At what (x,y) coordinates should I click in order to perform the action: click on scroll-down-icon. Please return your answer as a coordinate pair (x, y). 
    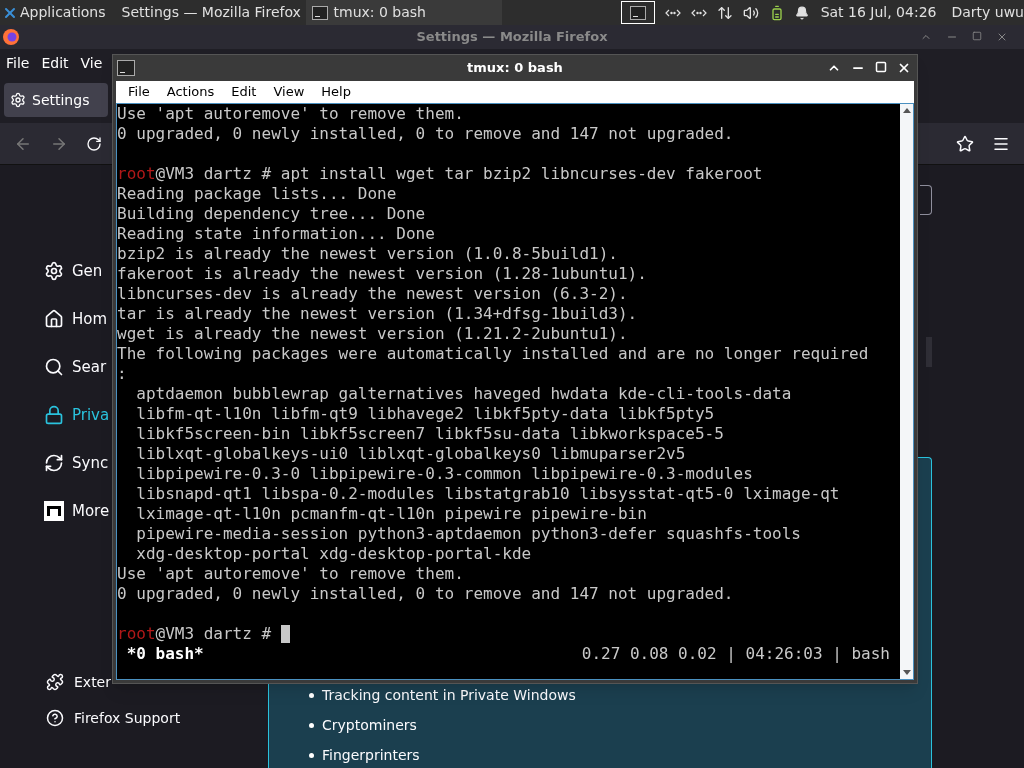
    Looking at the image, I should click on (906, 672).